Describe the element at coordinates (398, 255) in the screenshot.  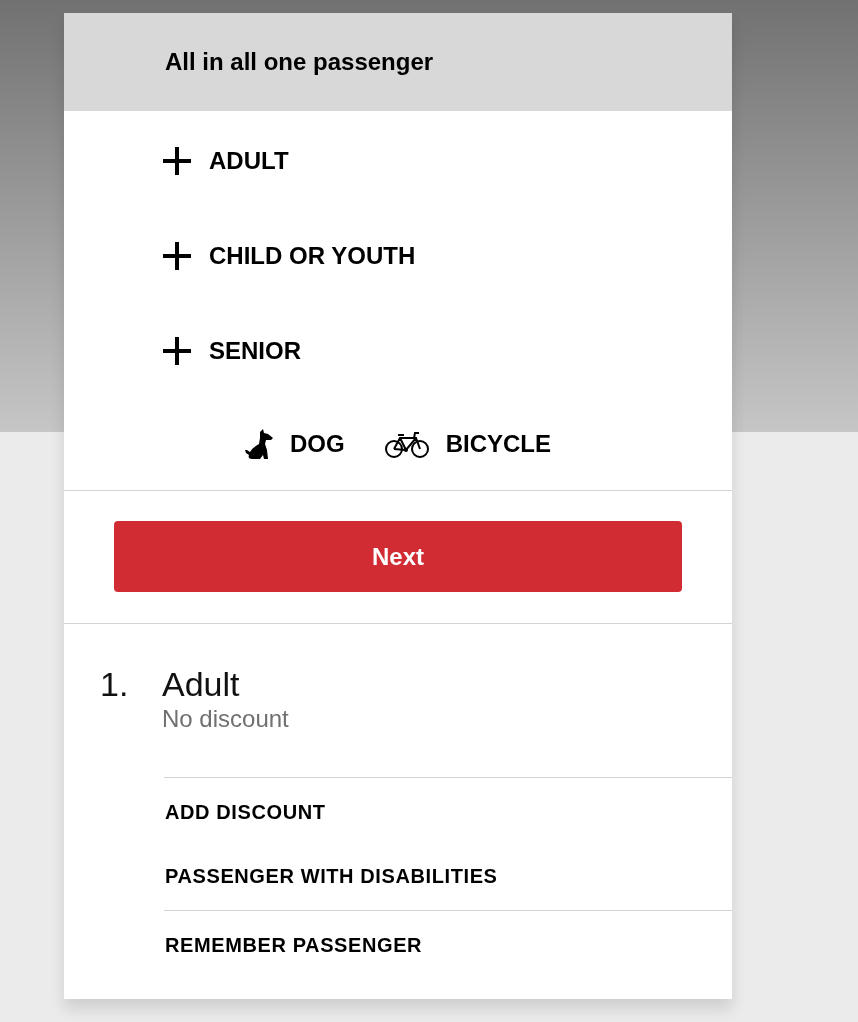
I see `passenger-type-button: CHILD OR YOUTH` at that location.